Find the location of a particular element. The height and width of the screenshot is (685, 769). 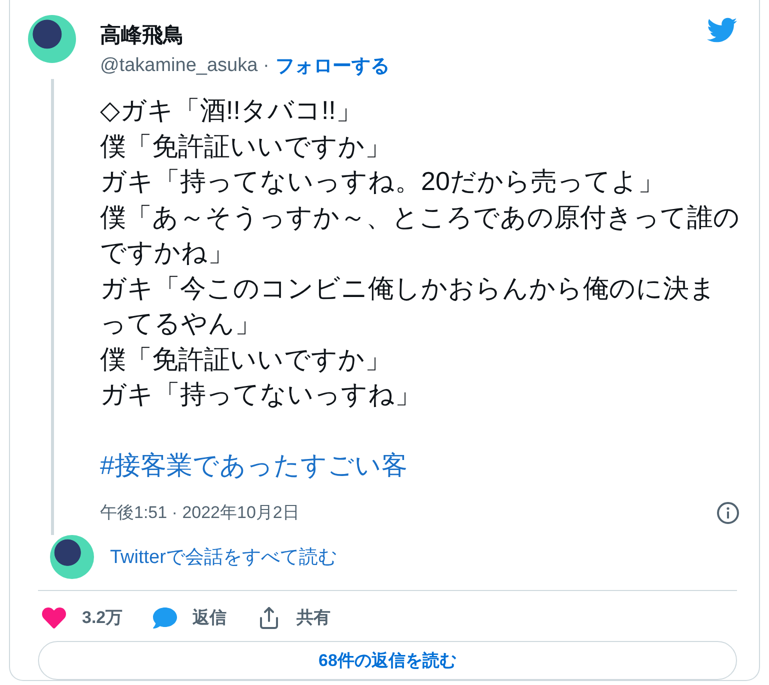

follow-link: フォローする is located at coordinates (332, 66).